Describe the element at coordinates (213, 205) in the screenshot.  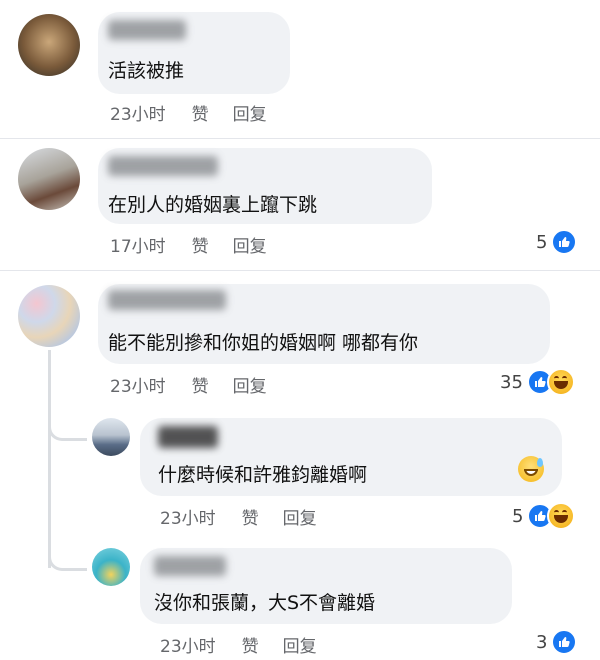
I see `comment-text: 在別人的婚姻裏上躥下跳` at that location.